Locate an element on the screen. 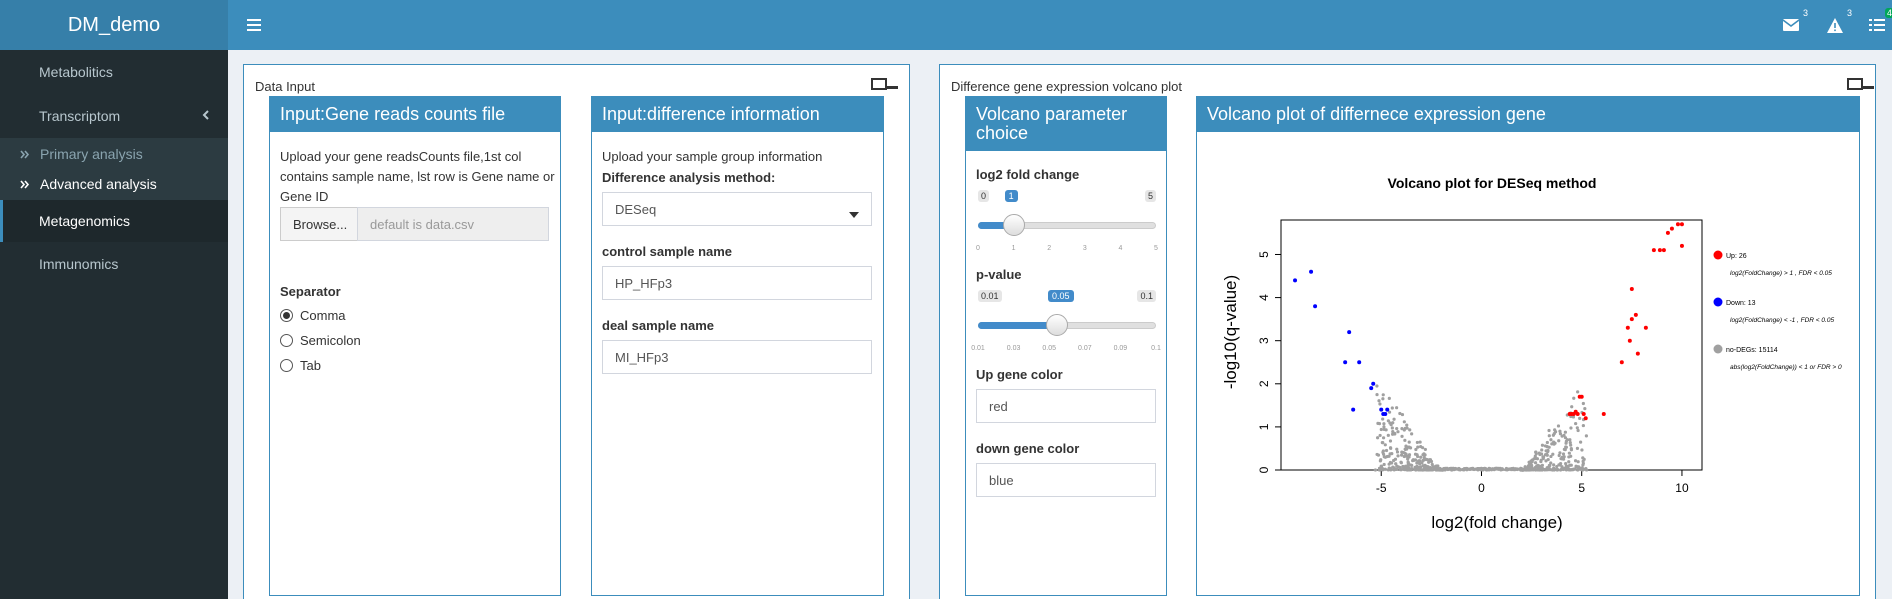 The image size is (1892, 599). fold-change-slider: 0 5 1 0 1 2 3 4 5 is located at coordinates (1067, 226).